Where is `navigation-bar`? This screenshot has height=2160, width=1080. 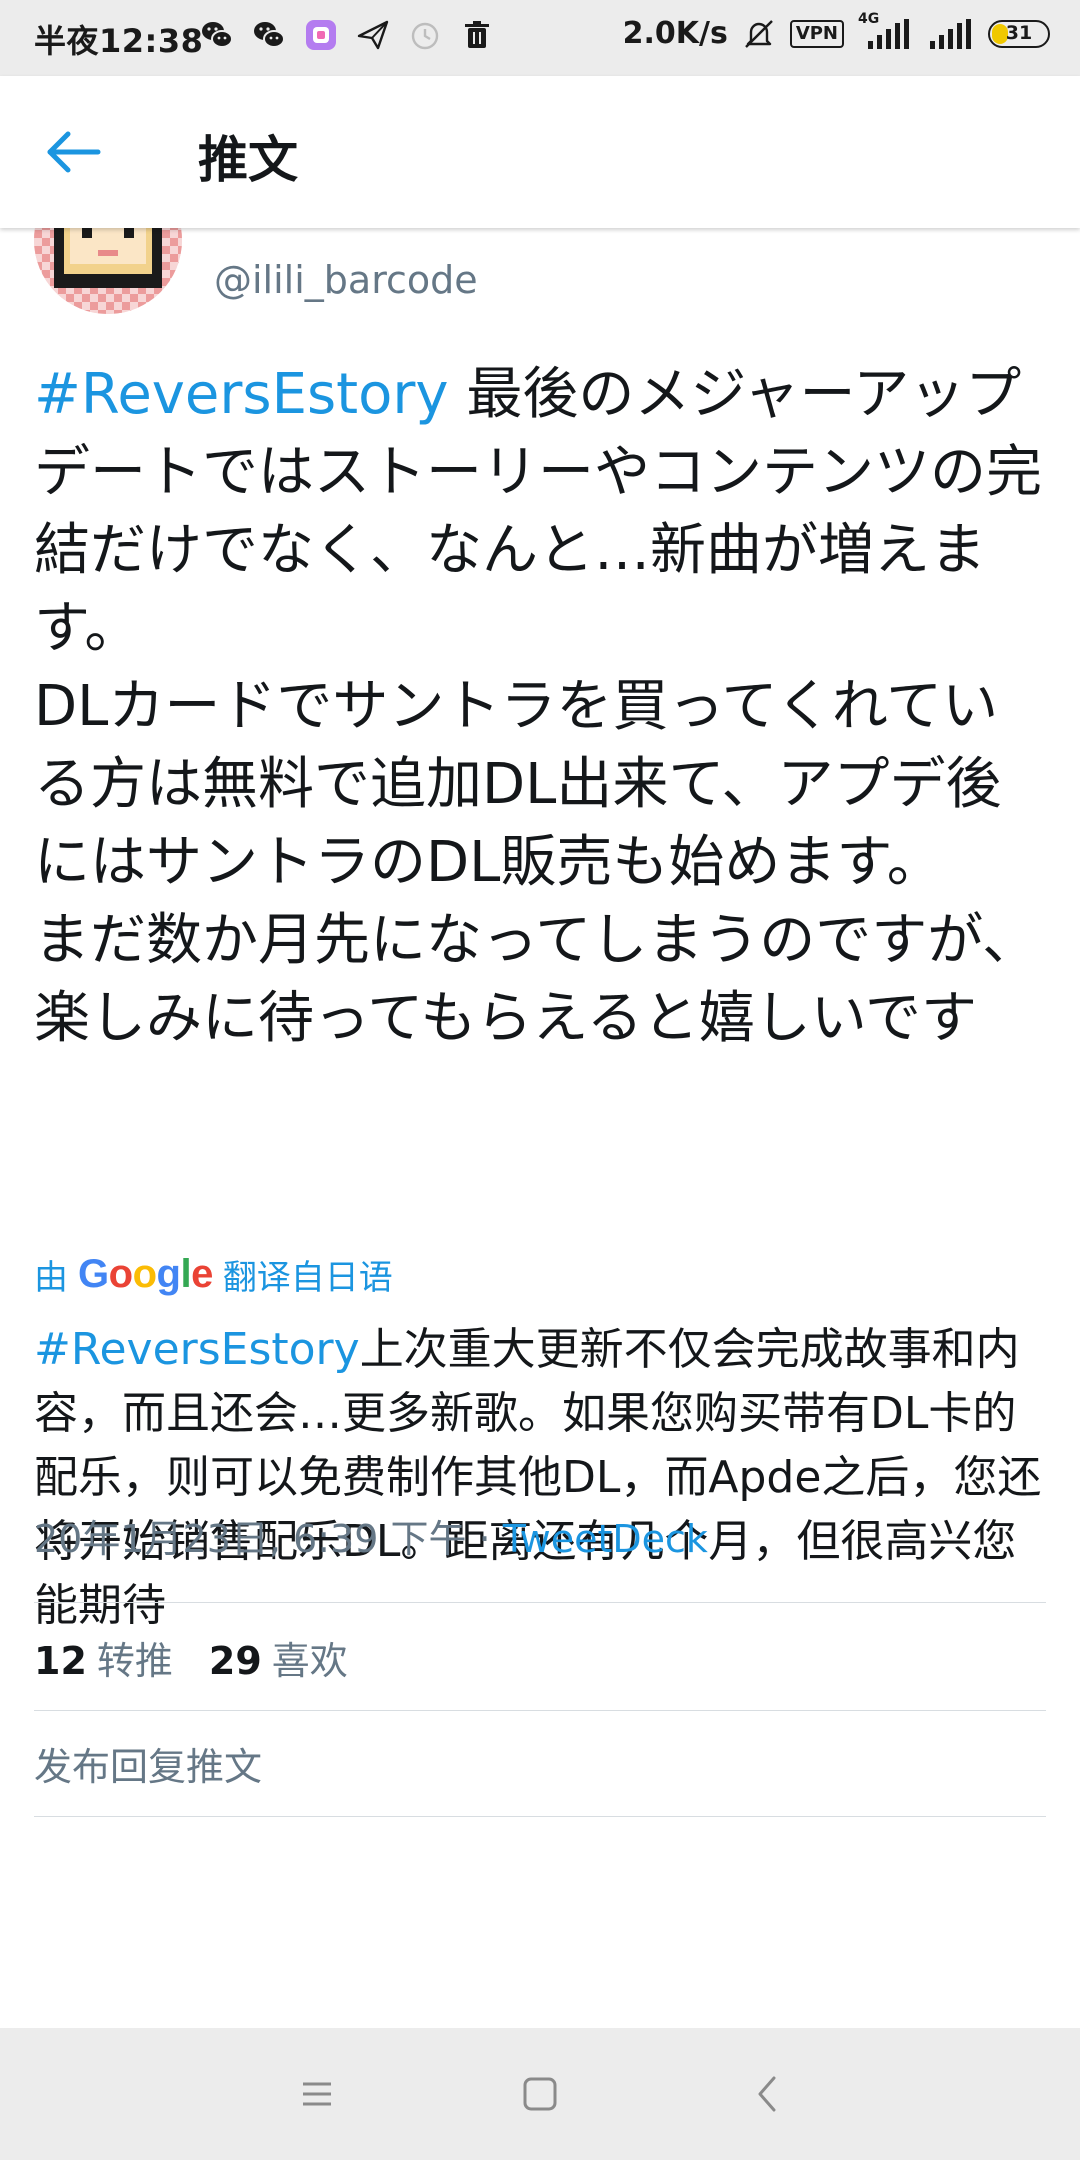
navigation-bar is located at coordinates (540, 2094).